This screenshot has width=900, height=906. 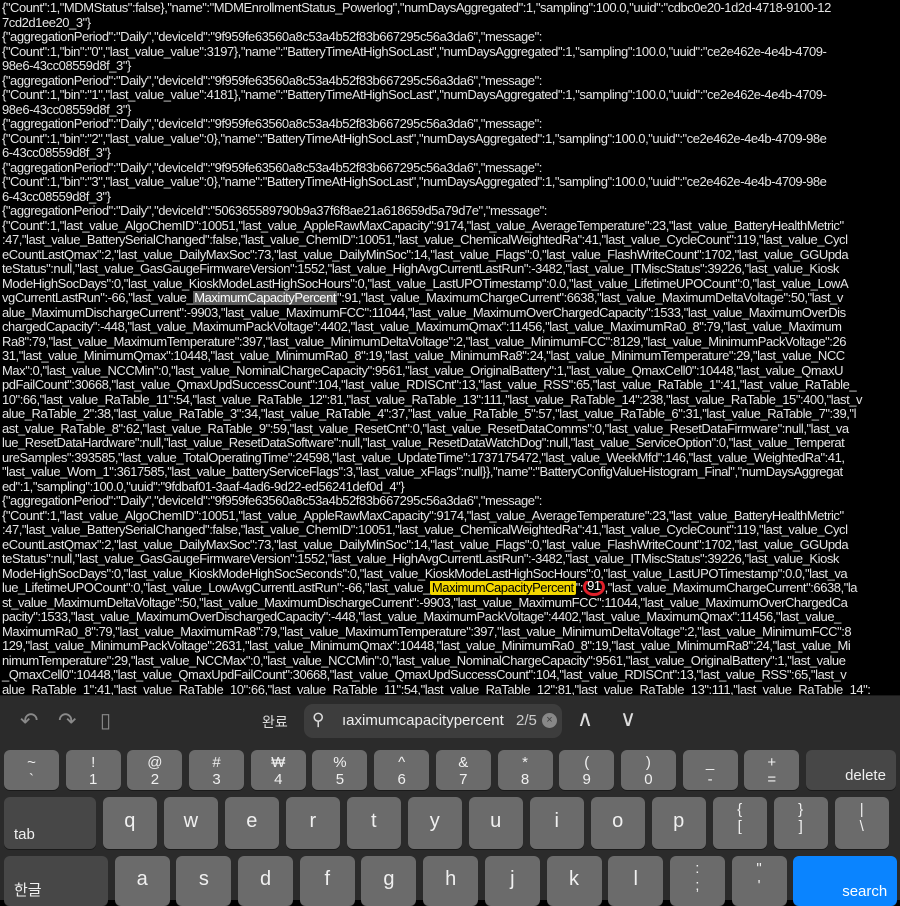 I want to click on key-label: p, so click(x=679, y=821).